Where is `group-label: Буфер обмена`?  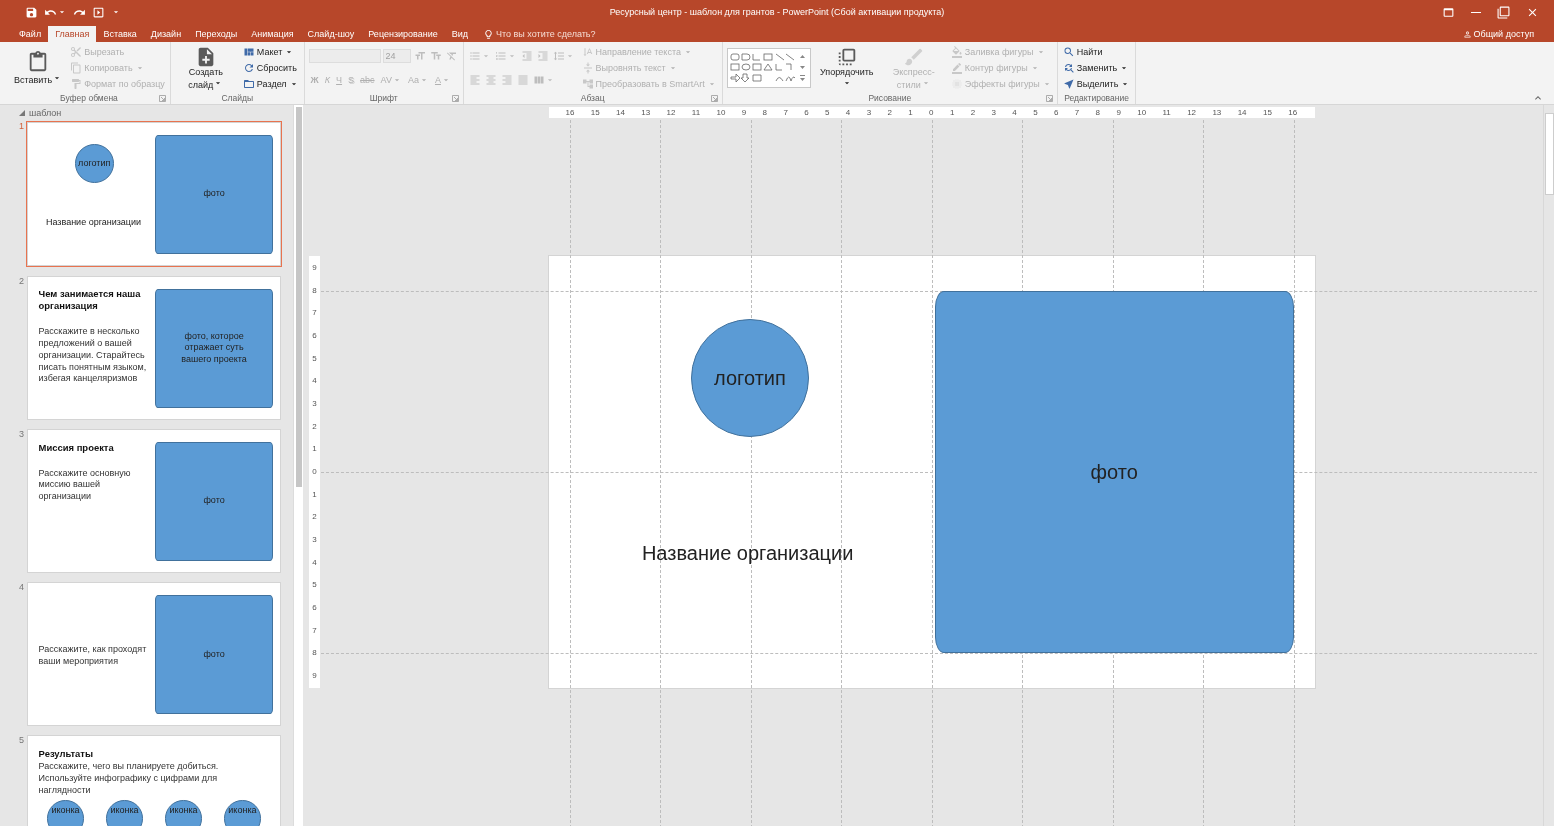
group-label: Буфер обмена is located at coordinates (89, 98).